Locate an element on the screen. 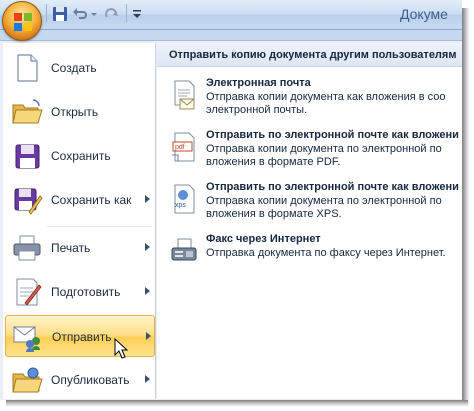 The width and height of the screenshot is (474, 411). send-icon is located at coordinates (26, 339).